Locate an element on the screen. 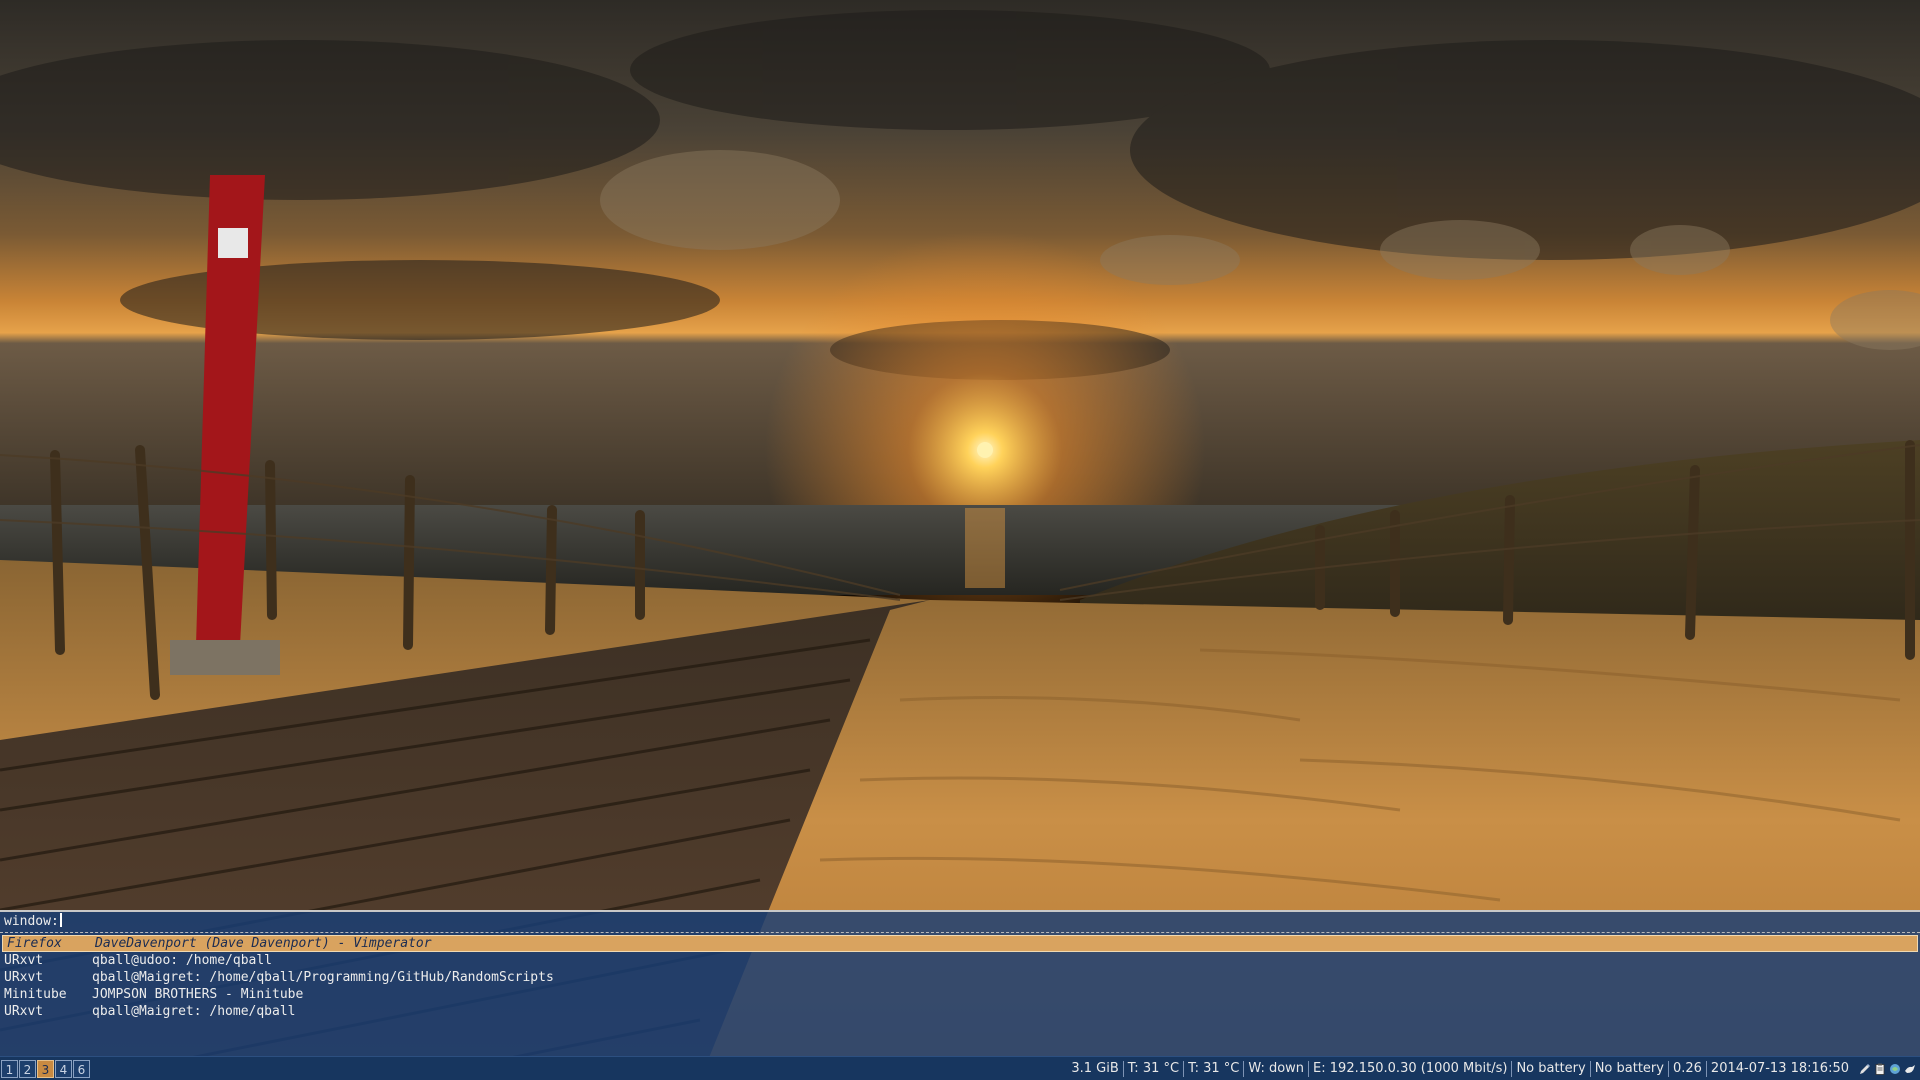 Image resolution: width=1920 pixels, height=1080 pixels. switcher-entry: URxvt qball@udoo: /home/qball is located at coordinates (960, 960).